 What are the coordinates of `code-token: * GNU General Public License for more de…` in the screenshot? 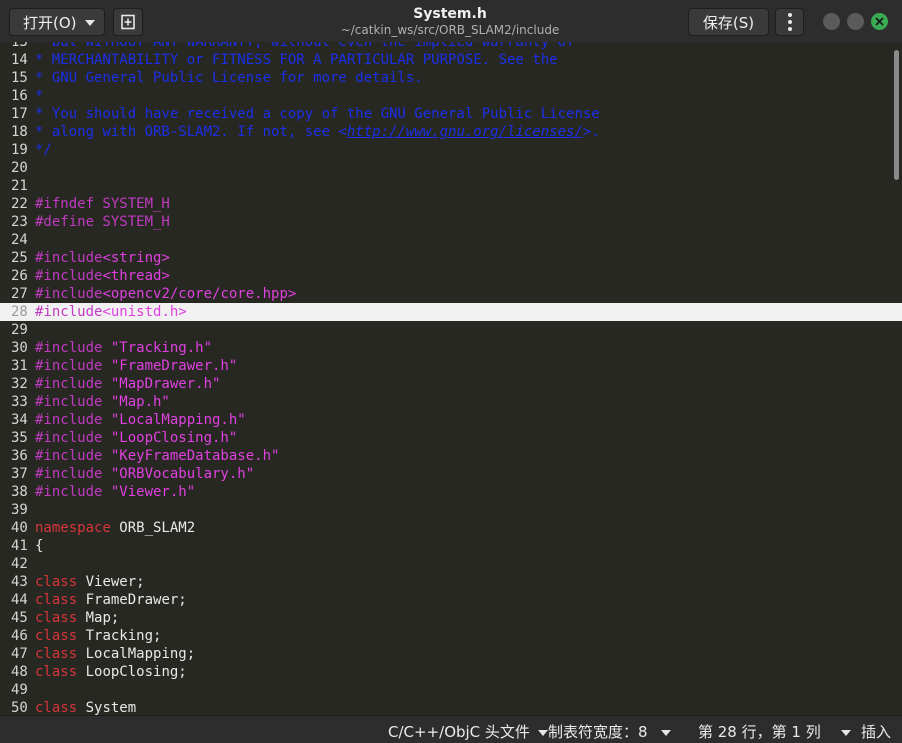 It's located at (229, 78).